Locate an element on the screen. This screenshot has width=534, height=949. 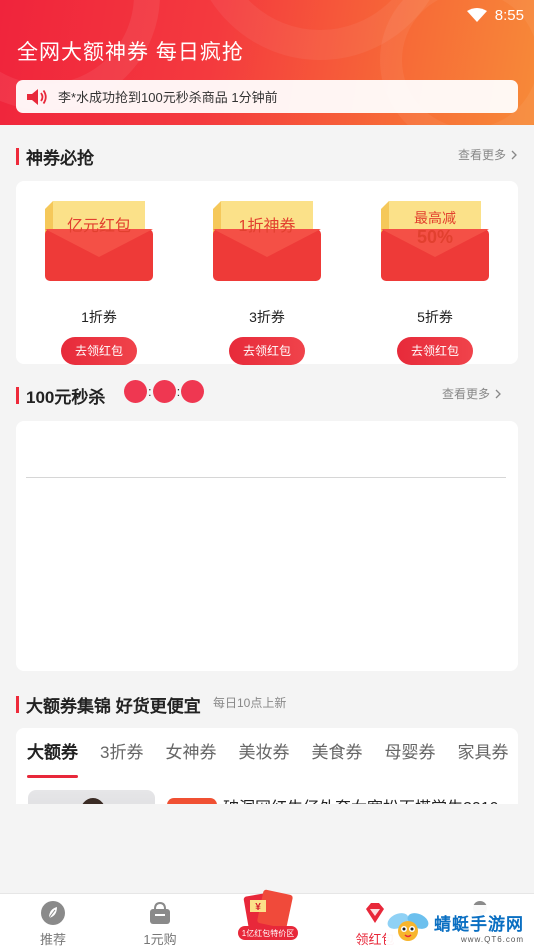
bag-icon is located at coordinates (160, 912).